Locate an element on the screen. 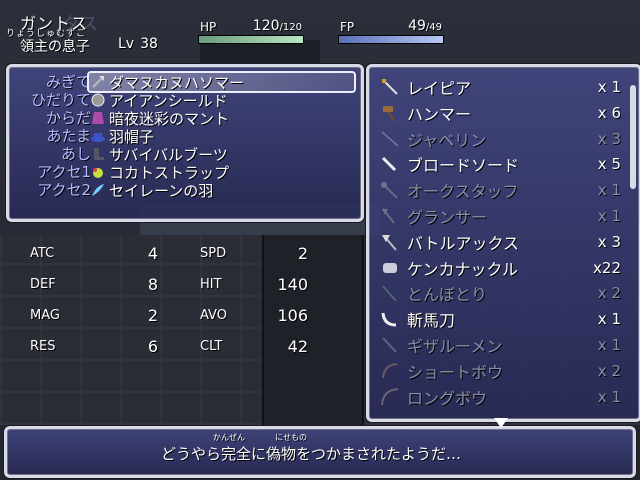 This screenshot has height=480, width=640. continue-arrow-icon is located at coordinates (501, 423).